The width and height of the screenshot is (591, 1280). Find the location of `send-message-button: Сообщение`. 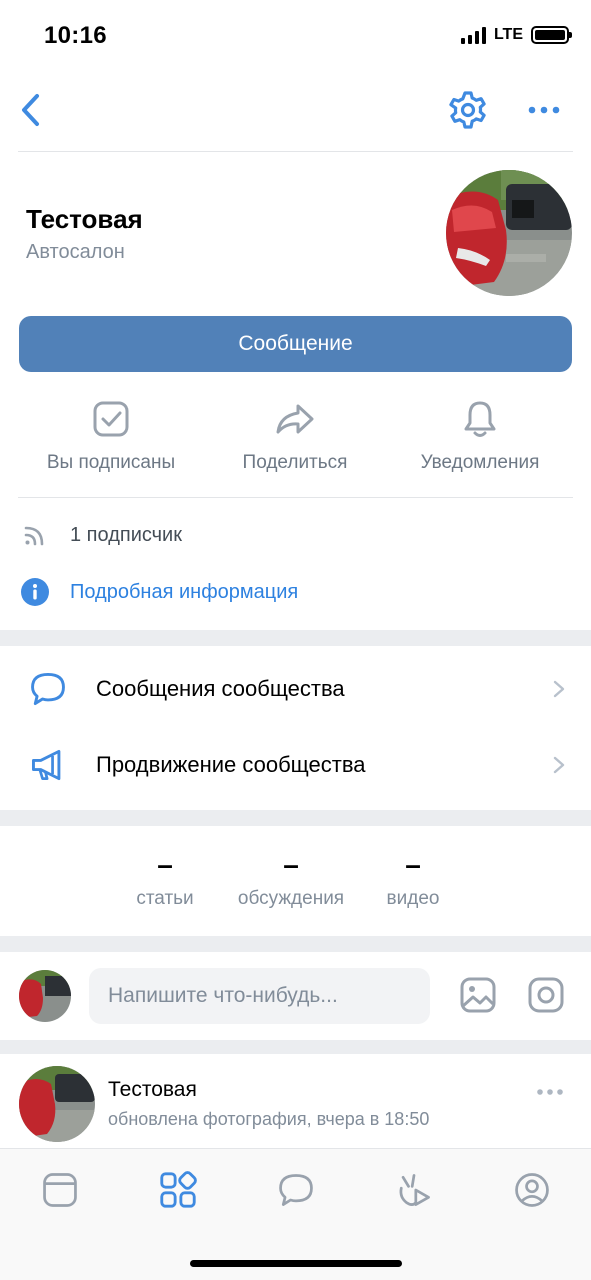

send-message-button: Сообщение is located at coordinates (295, 344).